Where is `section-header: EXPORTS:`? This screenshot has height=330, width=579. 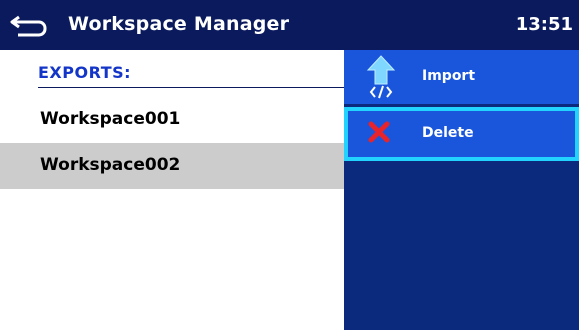
section-header: EXPORTS: is located at coordinates (191, 75).